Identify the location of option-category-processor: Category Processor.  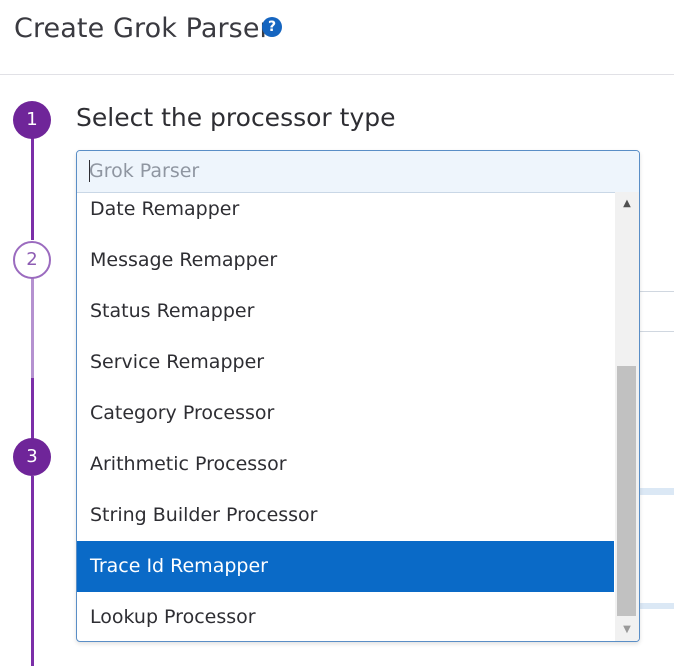
(345, 413).